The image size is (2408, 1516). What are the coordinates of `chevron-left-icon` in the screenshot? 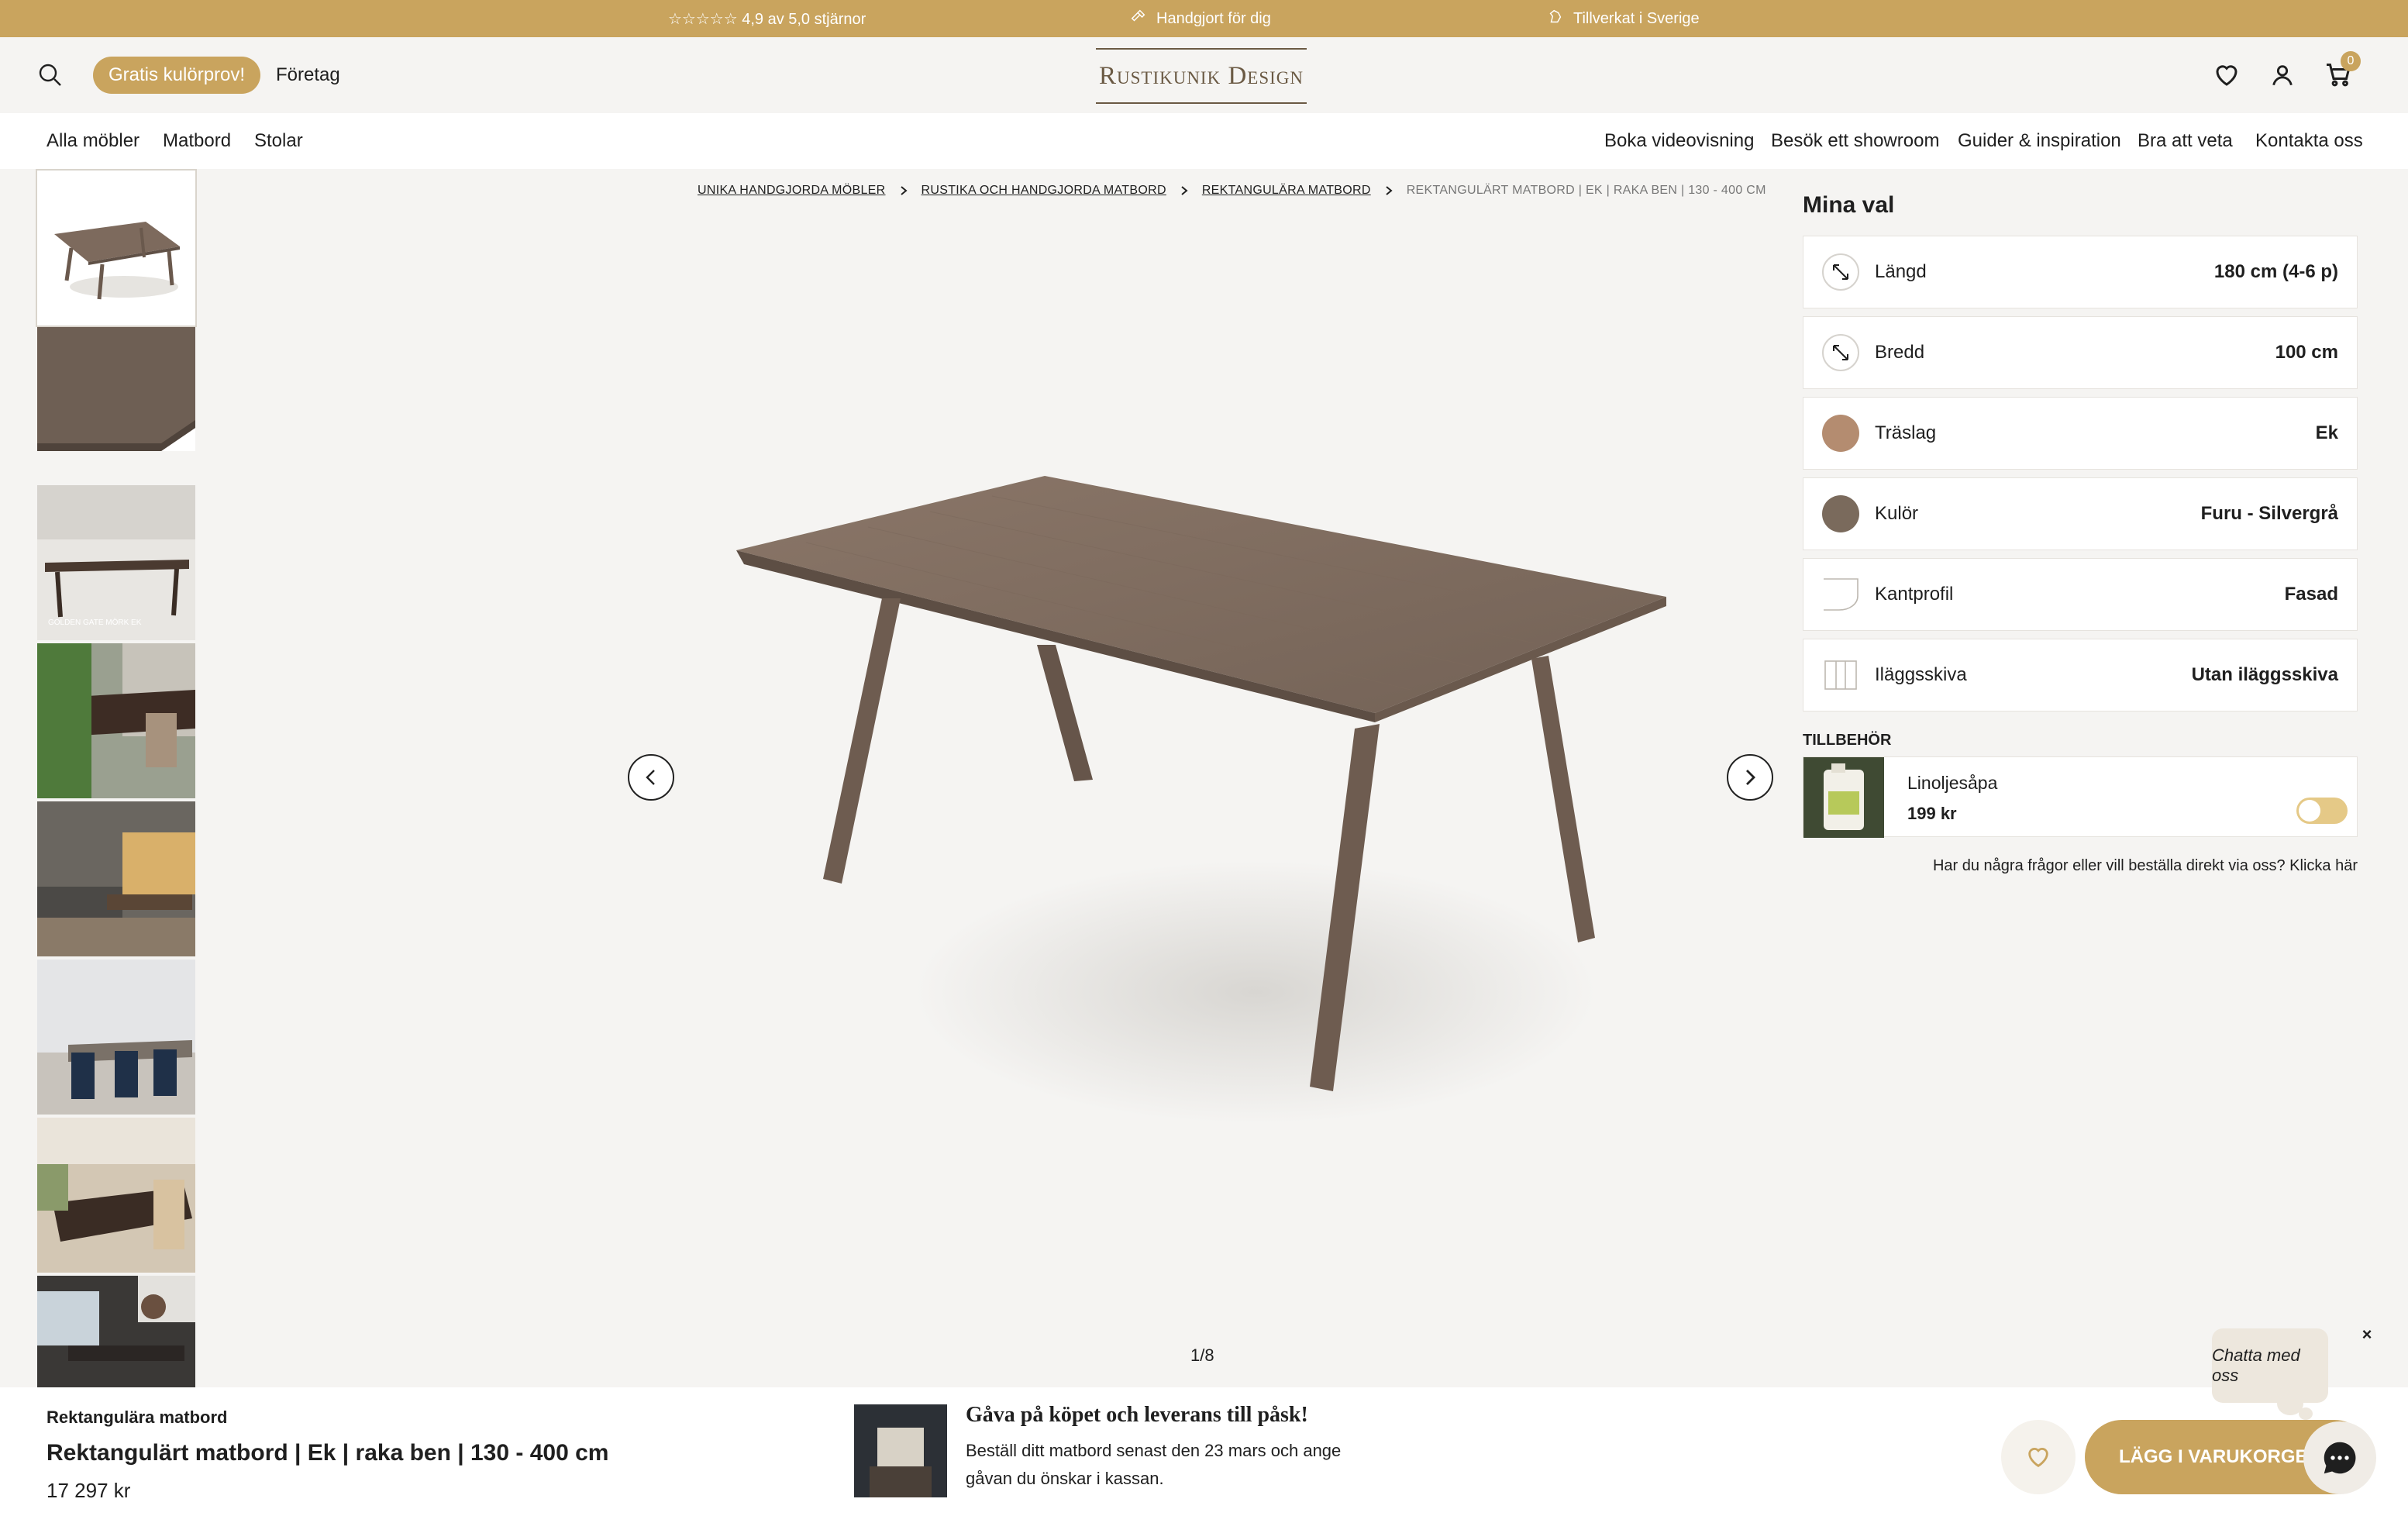 It's located at (650, 778).